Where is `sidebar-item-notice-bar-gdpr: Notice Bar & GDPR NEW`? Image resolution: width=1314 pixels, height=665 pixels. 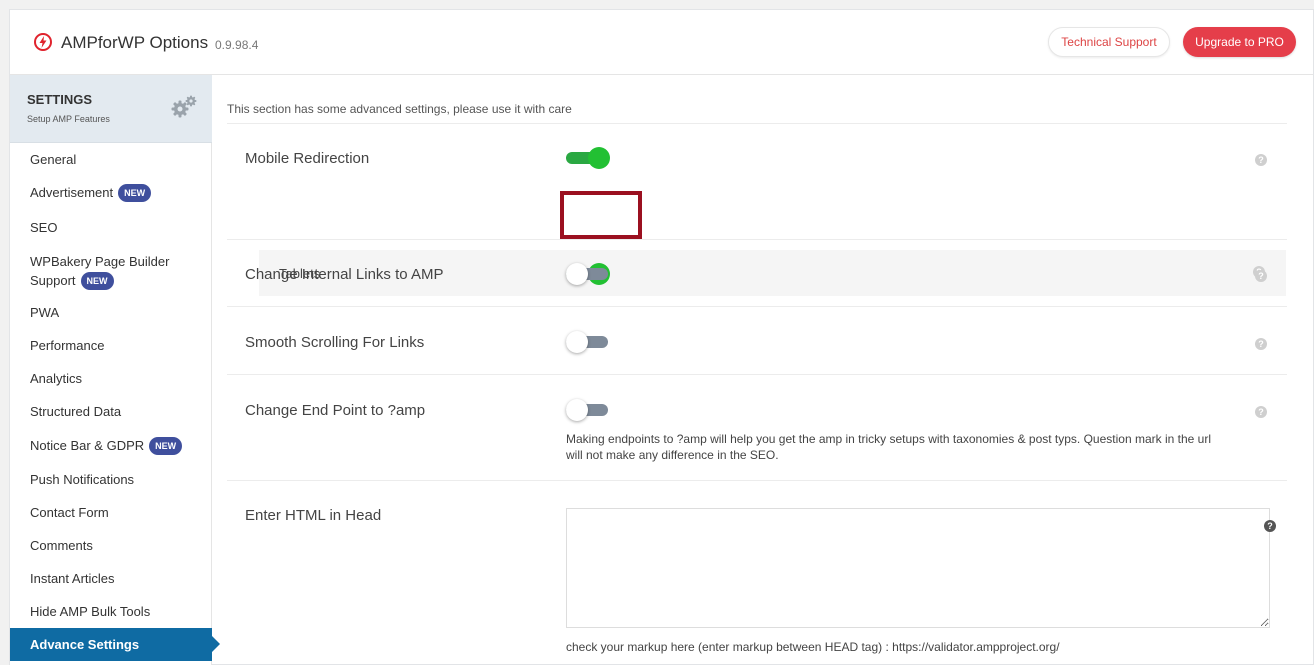
sidebar-item-notice-bar-gdpr: Notice Bar & GDPR NEW is located at coordinates (111, 445).